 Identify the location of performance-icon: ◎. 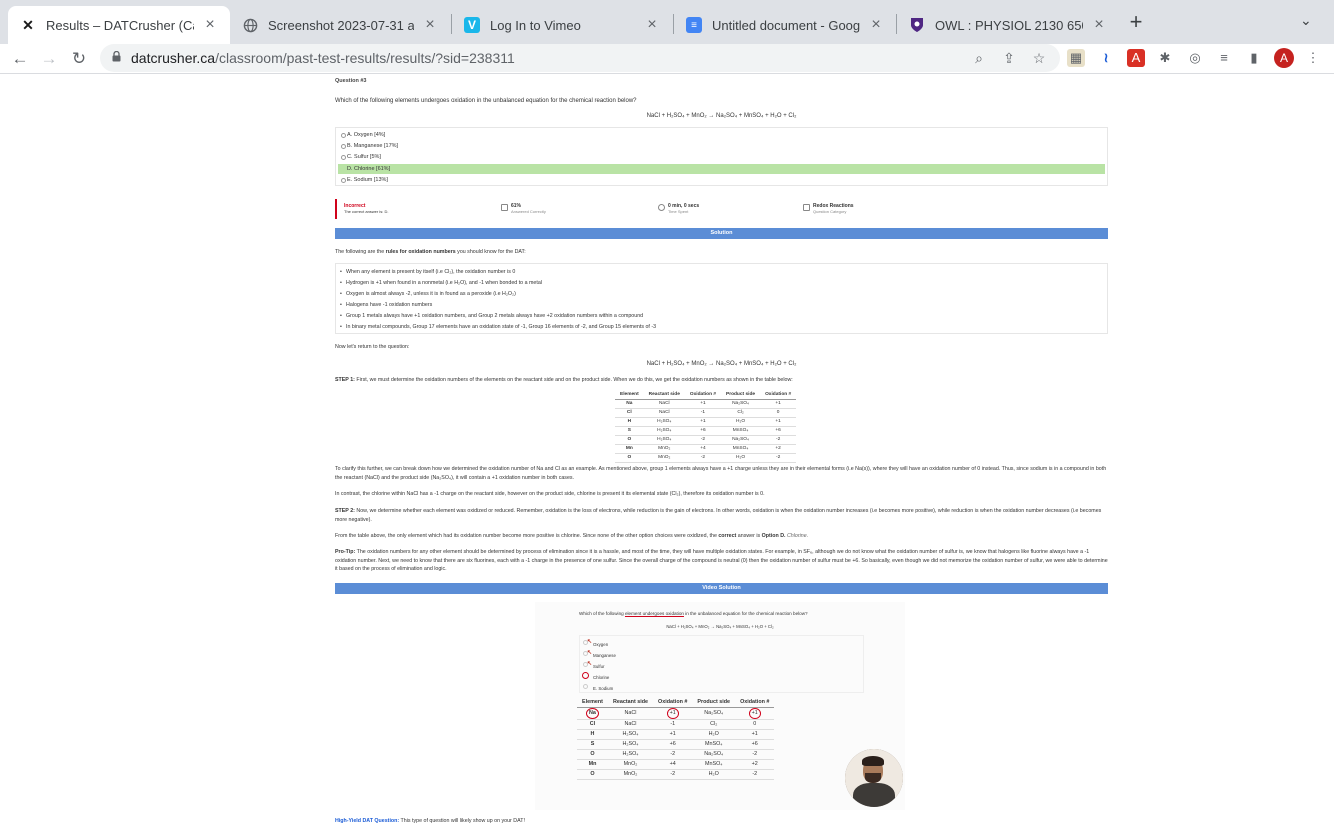
(1195, 58).